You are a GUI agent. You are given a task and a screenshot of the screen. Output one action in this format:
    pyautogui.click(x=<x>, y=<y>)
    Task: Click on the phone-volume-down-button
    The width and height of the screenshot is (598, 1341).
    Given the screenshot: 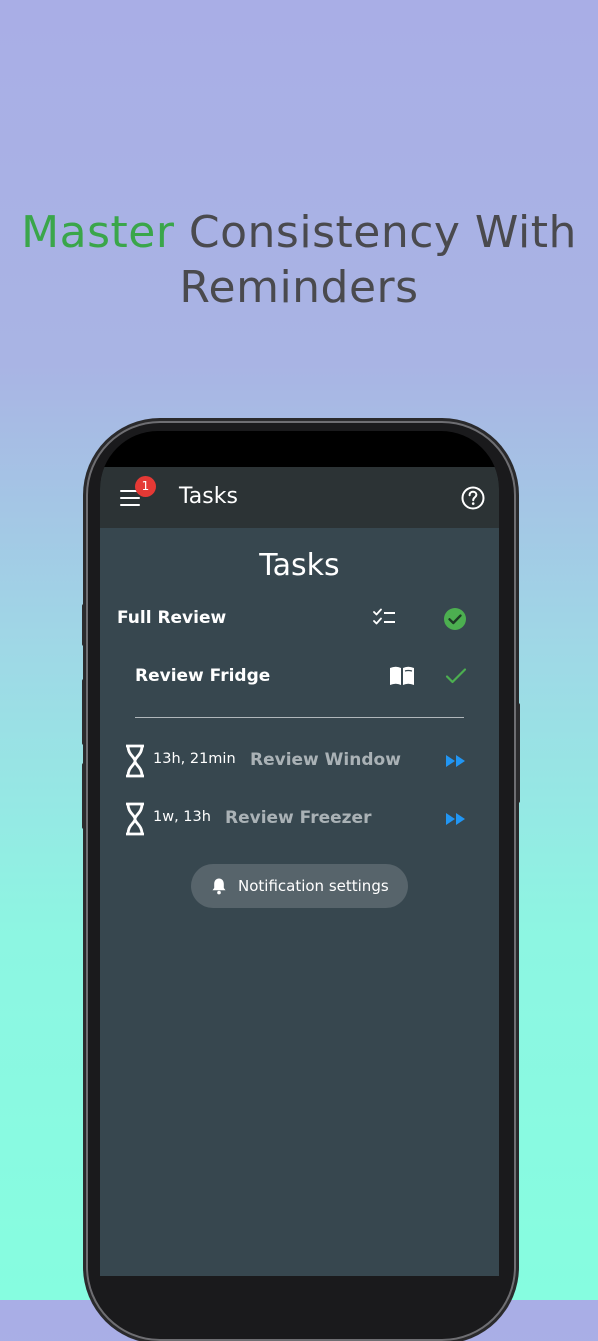 What is the action you would take?
    pyautogui.click(x=84, y=796)
    